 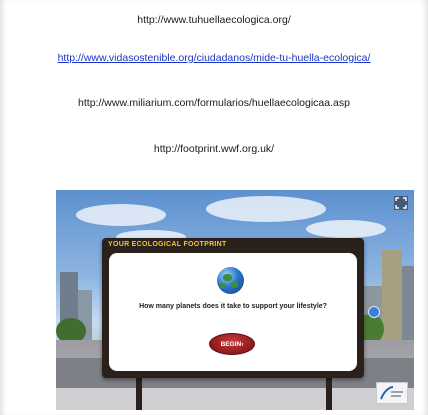 I want to click on fullscreen-icon, so click(x=401, y=203).